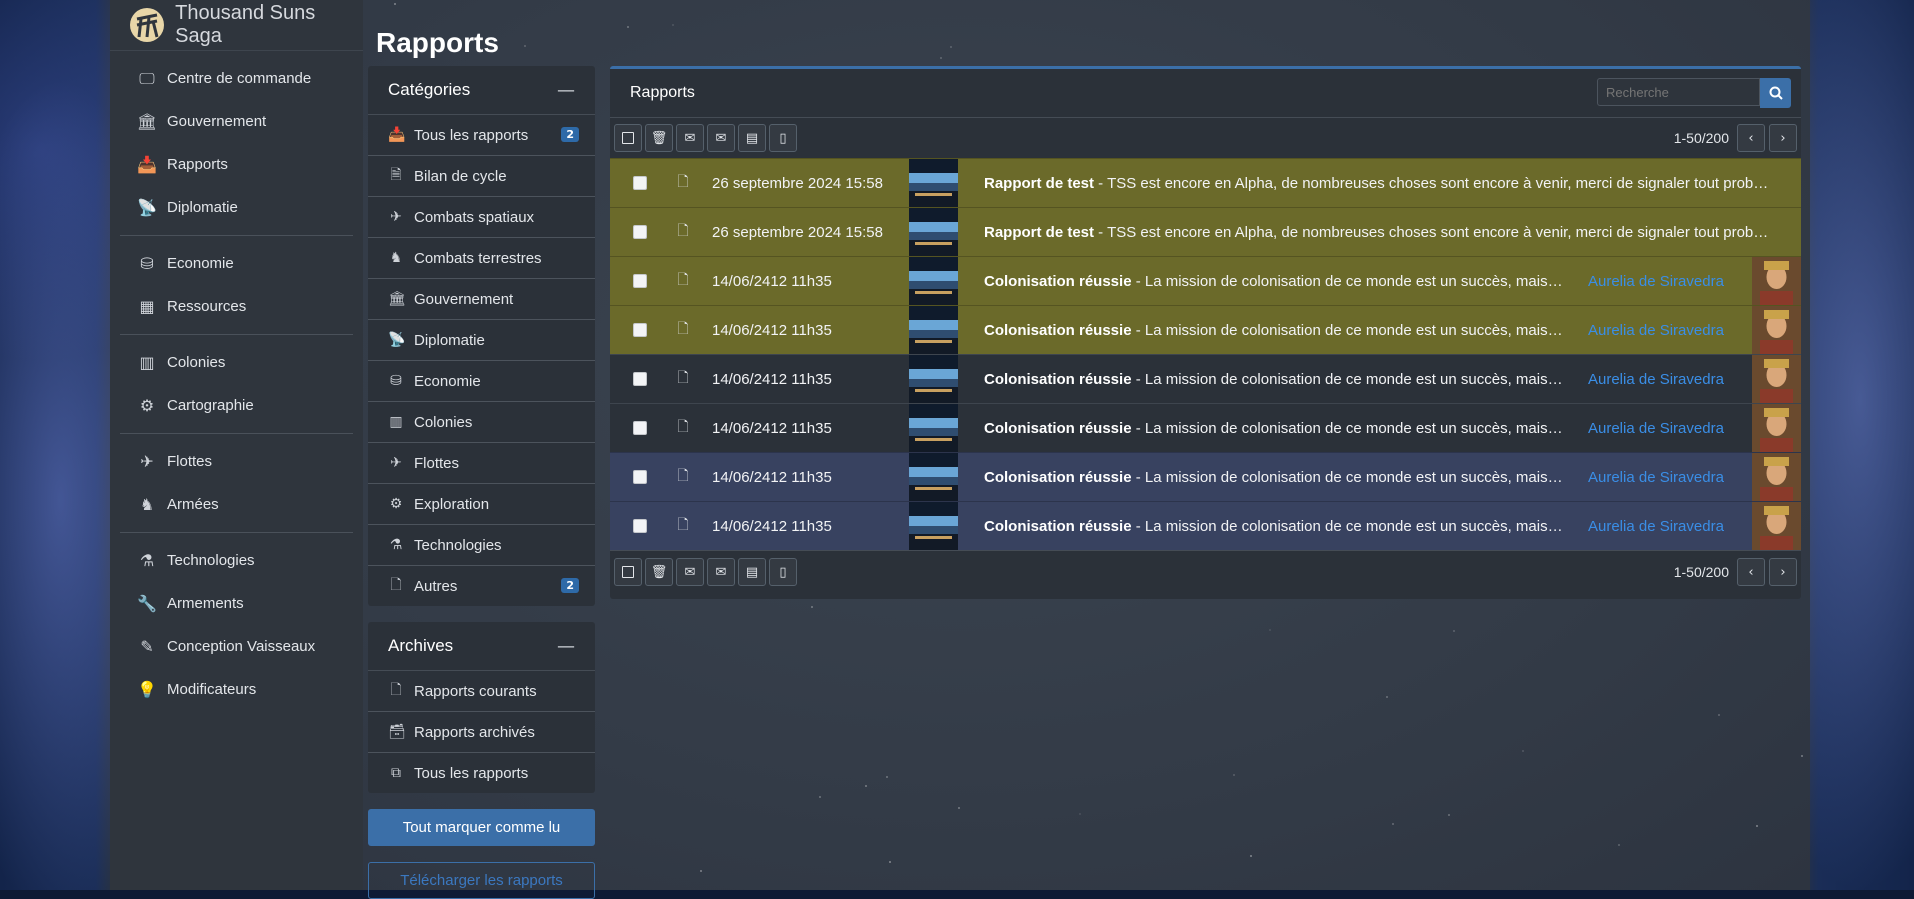 The width and height of the screenshot is (1914, 899). I want to click on category-item: ♞ Combats terrestres, so click(481, 258).